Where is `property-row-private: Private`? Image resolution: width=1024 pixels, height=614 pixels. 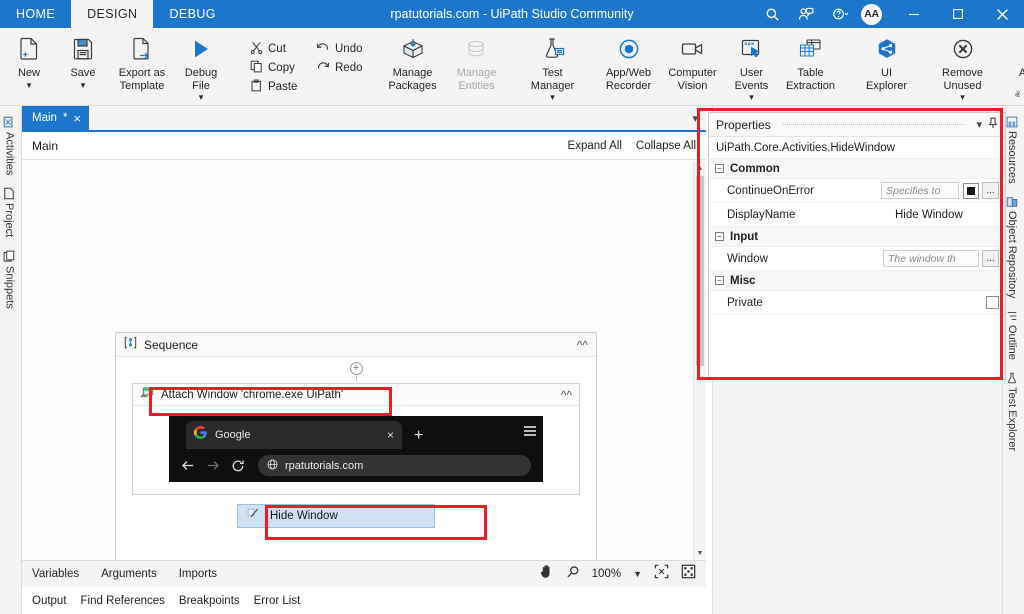
property-row-private: Private is located at coordinates (857, 303).